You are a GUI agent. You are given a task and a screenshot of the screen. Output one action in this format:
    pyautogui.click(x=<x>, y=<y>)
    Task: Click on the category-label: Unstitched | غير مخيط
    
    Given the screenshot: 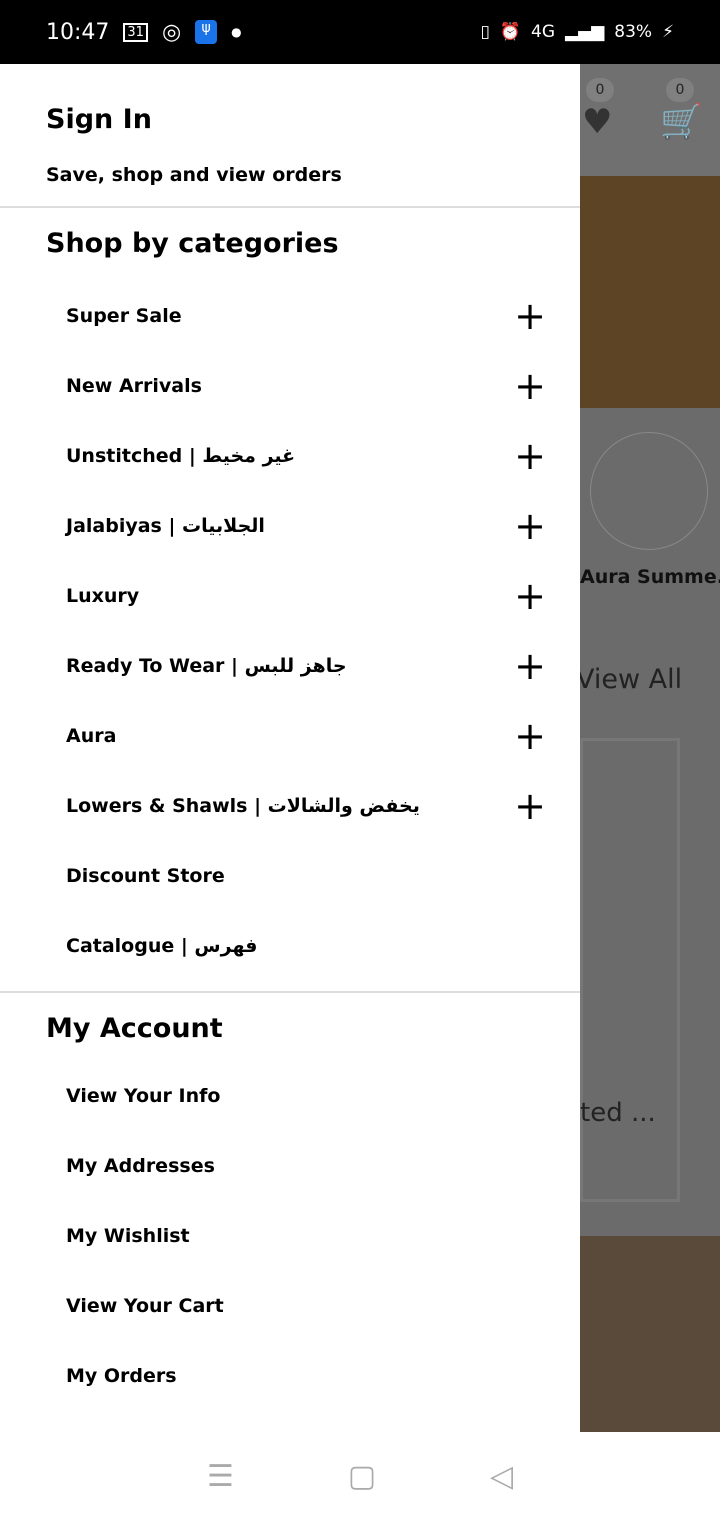 What is the action you would take?
    pyautogui.click(x=181, y=456)
    